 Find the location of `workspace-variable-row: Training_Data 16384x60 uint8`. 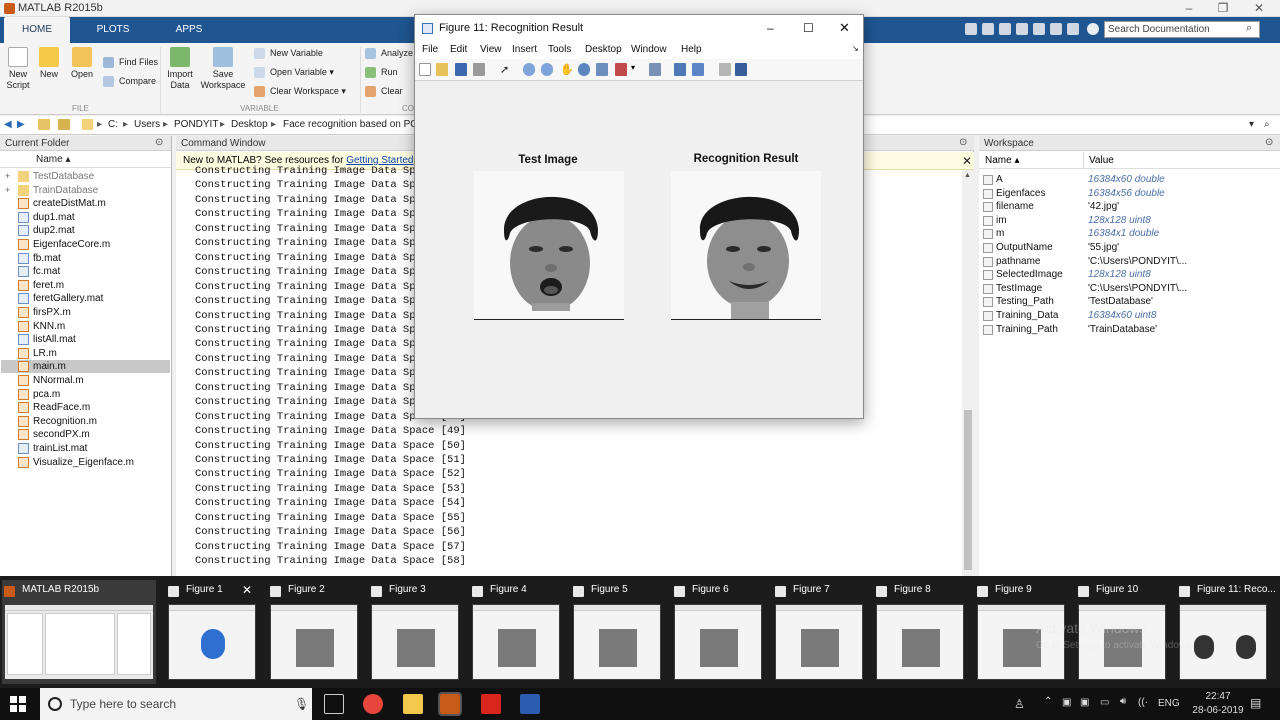

workspace-variable-row: Training_Data 16384x60 uint8 is located at coordinates (1129, 316).